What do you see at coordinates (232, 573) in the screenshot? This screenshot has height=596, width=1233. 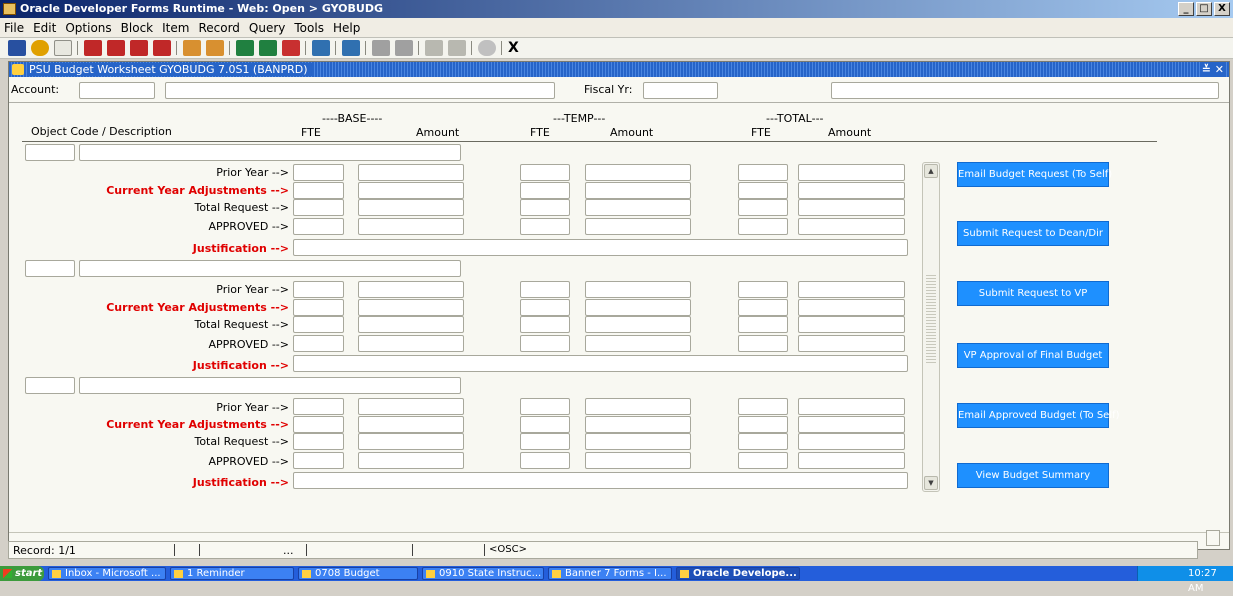 I see `taskbar-item-reminder: 1 Reminder` at bounding box center [232, 573].